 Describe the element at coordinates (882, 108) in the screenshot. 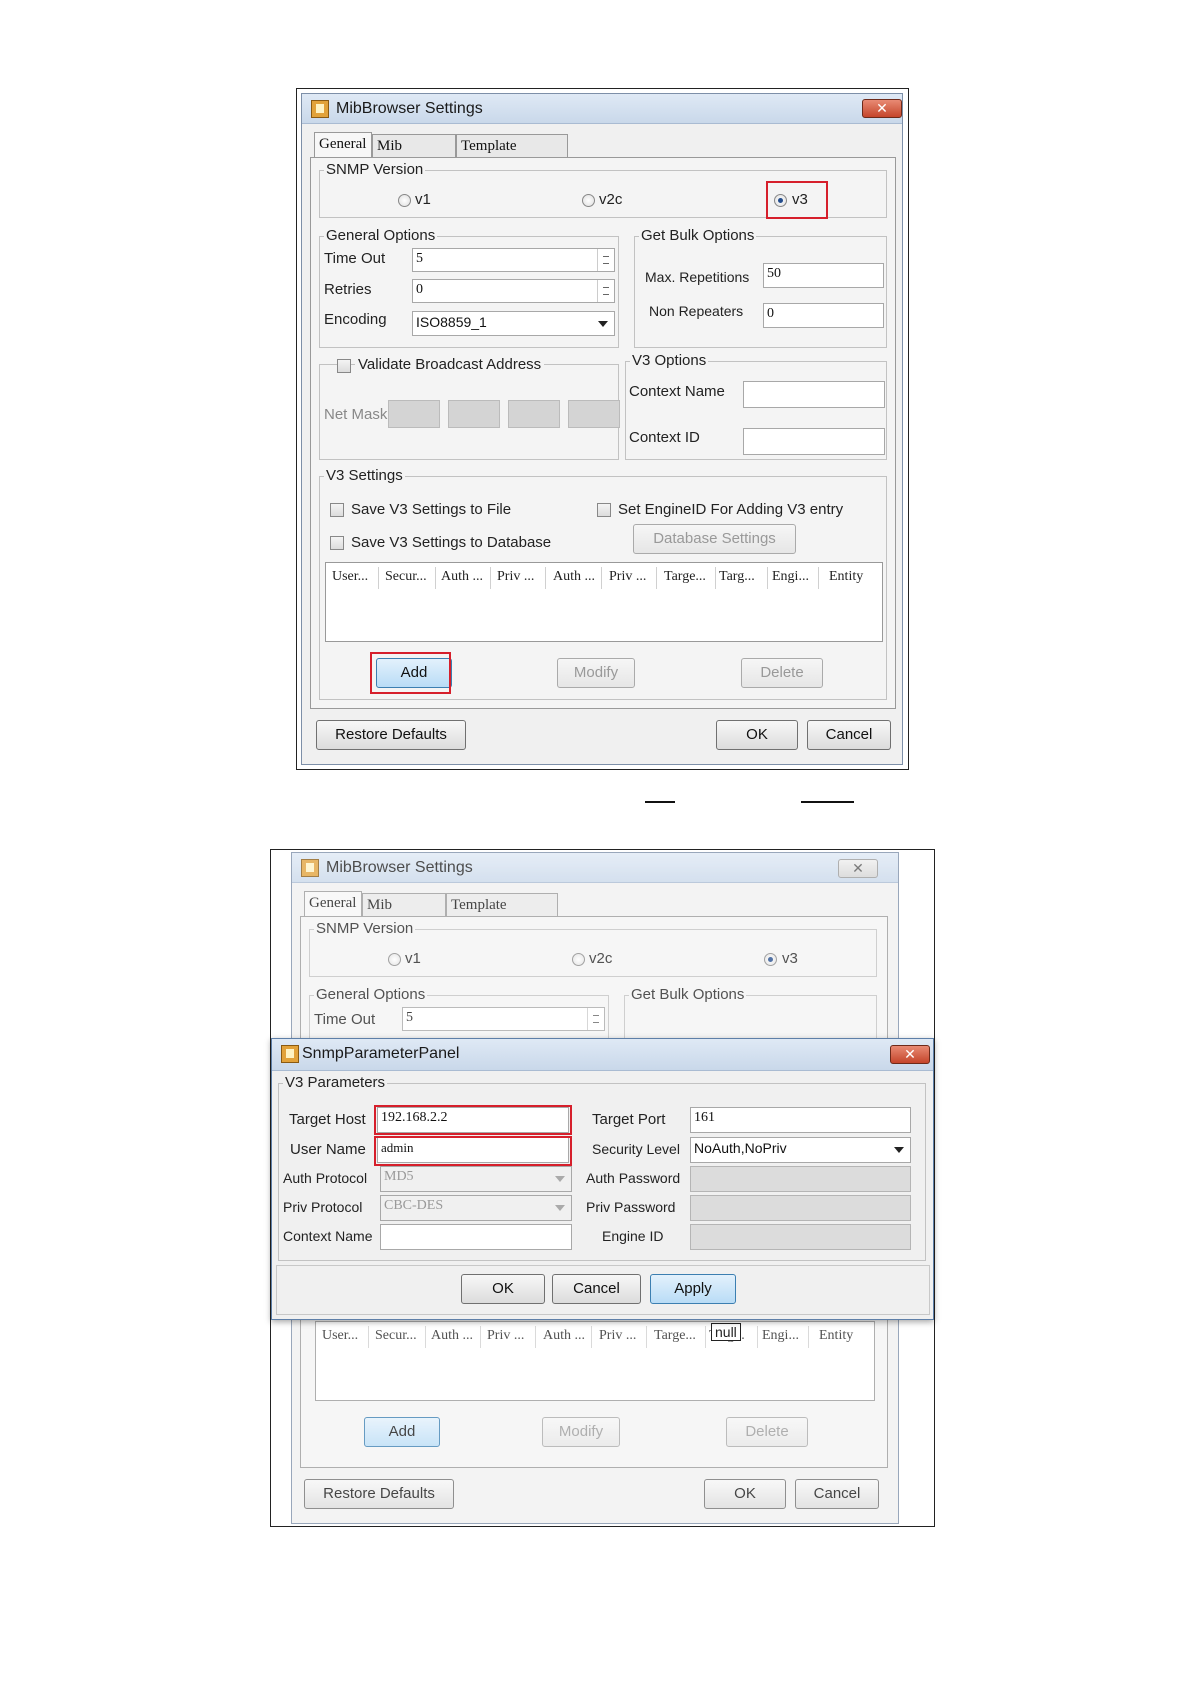

I see `close-icon: ✕` at that location.